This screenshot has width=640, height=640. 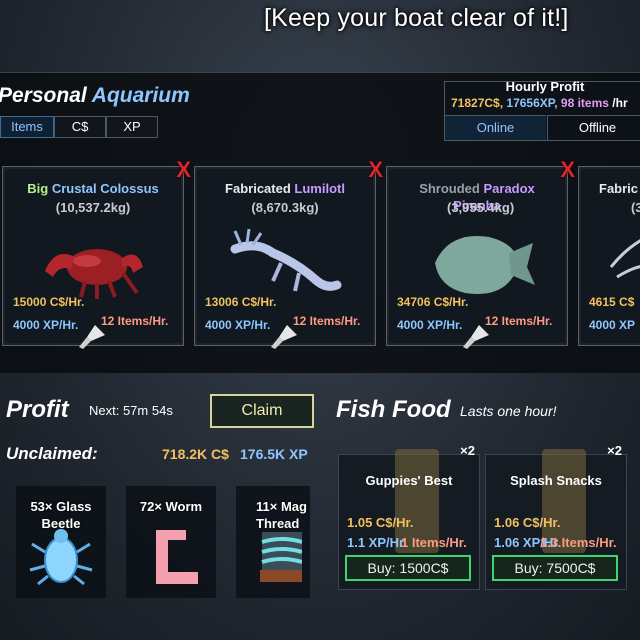 What do you see at coordinates (509, 188) in the screenshot?
I see `fish-mid: Paradox` at bounding box center [509, 188].